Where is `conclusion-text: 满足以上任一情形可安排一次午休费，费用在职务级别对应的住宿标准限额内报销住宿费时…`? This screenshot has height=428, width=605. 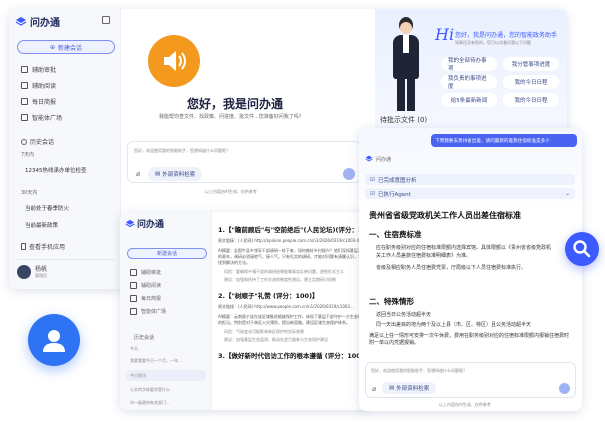 conclusion-text: 满足以上任一情形可安排一次午休费，费用在职务级别对应的住宿标准限额内报销住宿费时… is located at coordinates (469, 339).